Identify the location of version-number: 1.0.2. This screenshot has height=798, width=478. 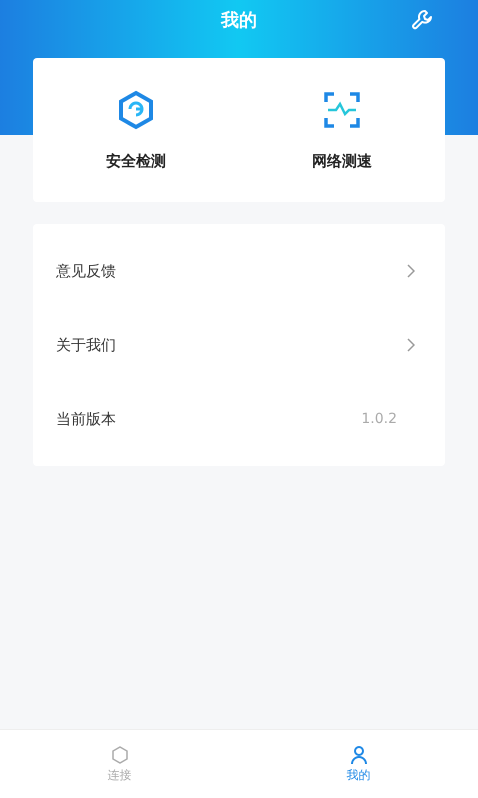
(379, 419).